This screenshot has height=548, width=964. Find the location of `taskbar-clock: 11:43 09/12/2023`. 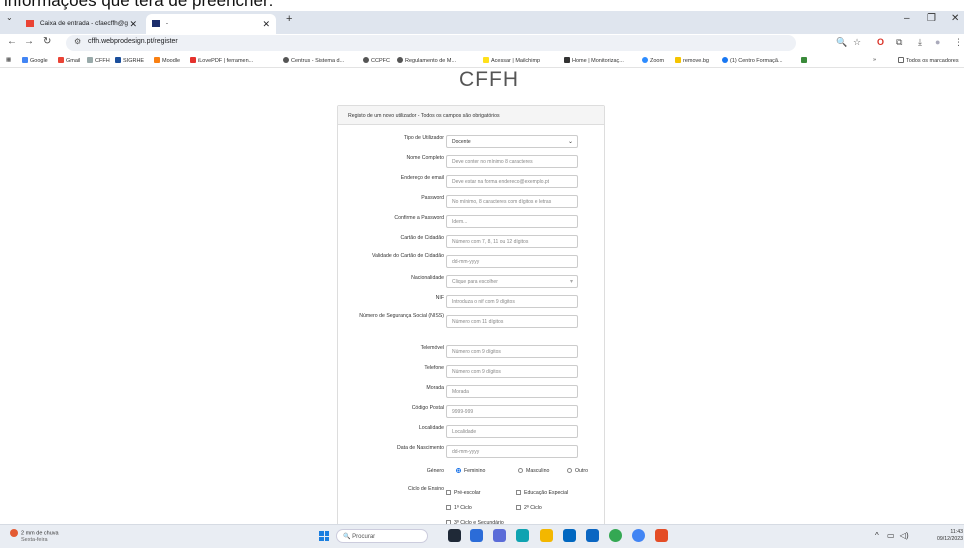

taskbar-clock: 11:43 09/12/2023 is located at coordinates (948, 536).